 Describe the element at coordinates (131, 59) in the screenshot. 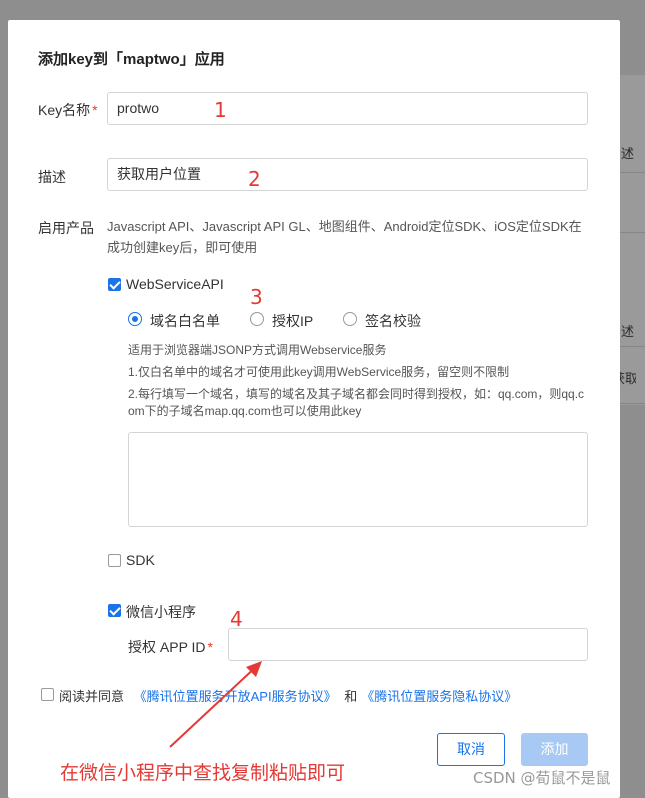

I see `dialog-title: 添加key到「maptwo」应用` at that location.